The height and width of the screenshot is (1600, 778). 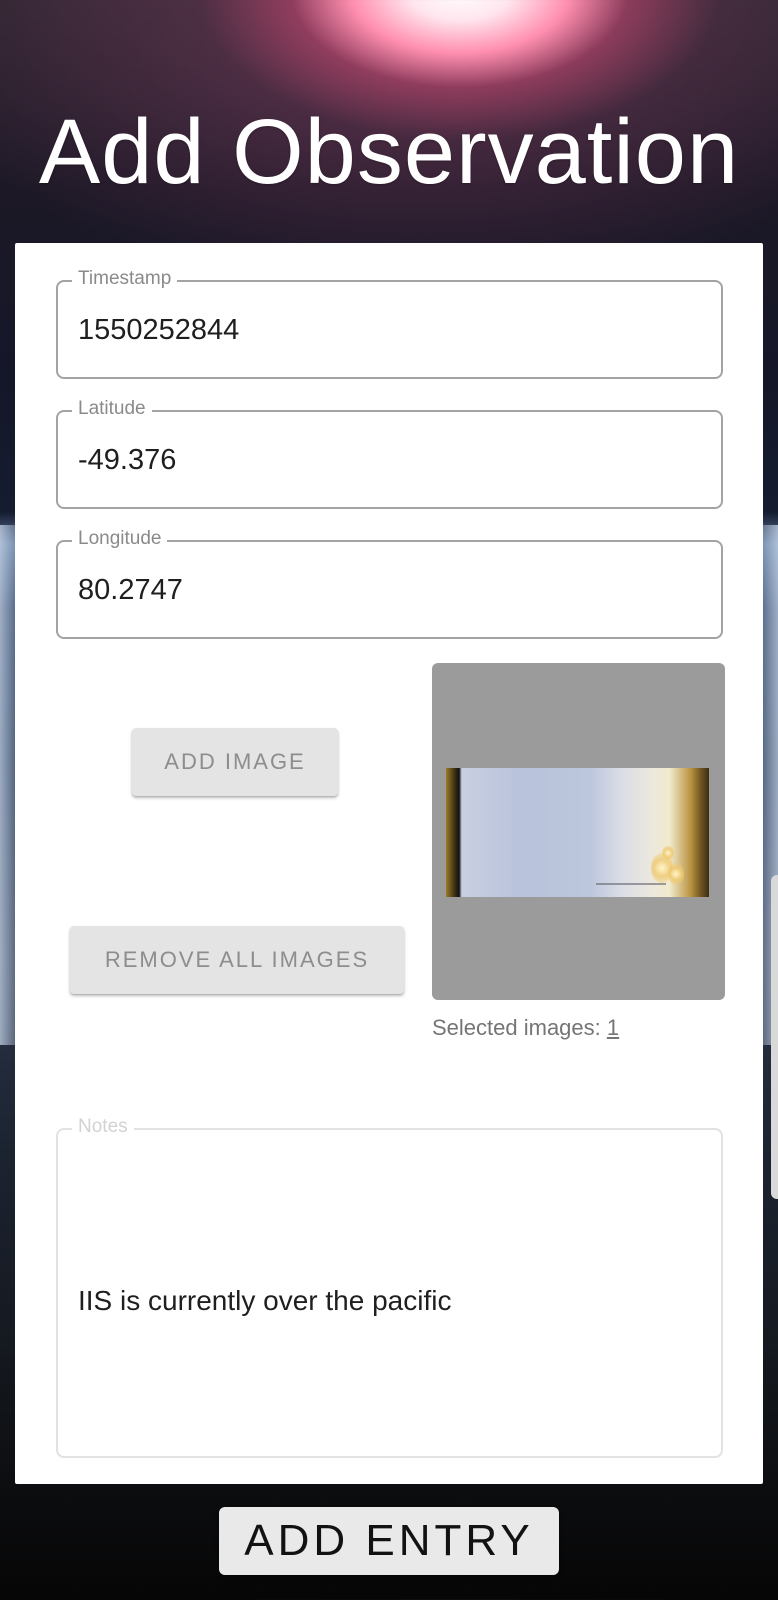 What do you see at coordinates (388, 460) in the screenshot?
I see `latitude-input` at bounding box center [388, 460].